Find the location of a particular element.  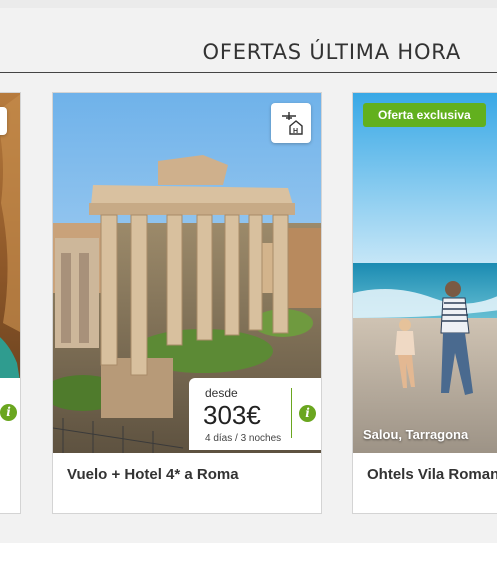

offer-card-left: i is located at coordinates (10, 303).